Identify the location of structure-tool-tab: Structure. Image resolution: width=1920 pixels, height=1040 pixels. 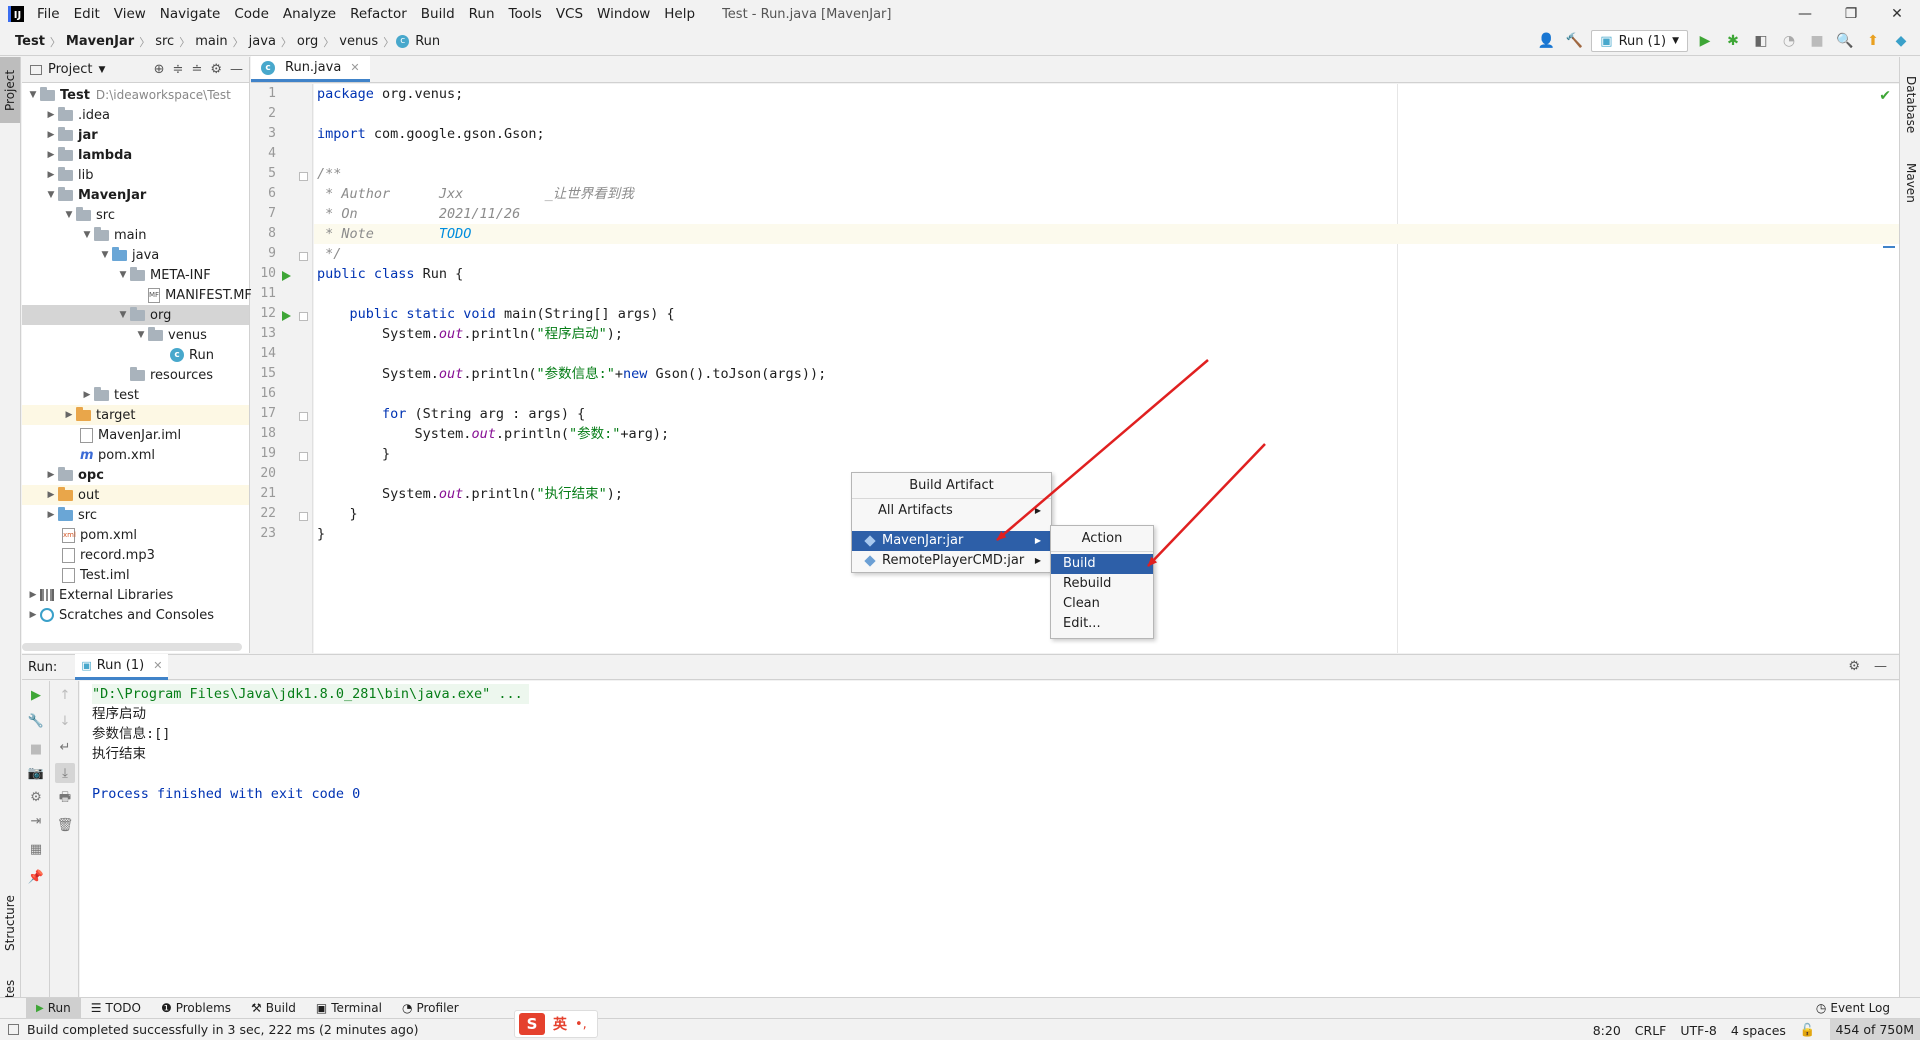
(10, 923).